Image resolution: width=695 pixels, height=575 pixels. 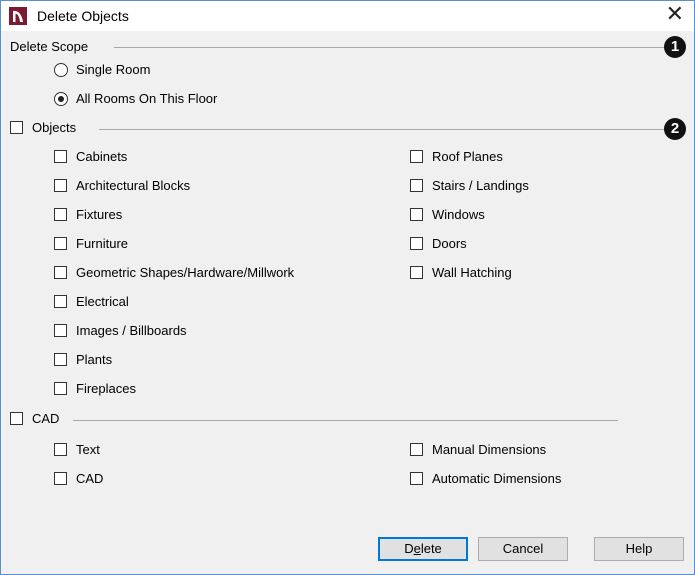 What do you see at coordinates (18, 16) in the screenshot?
I see `app-icon` at bounding box center [18, 16].